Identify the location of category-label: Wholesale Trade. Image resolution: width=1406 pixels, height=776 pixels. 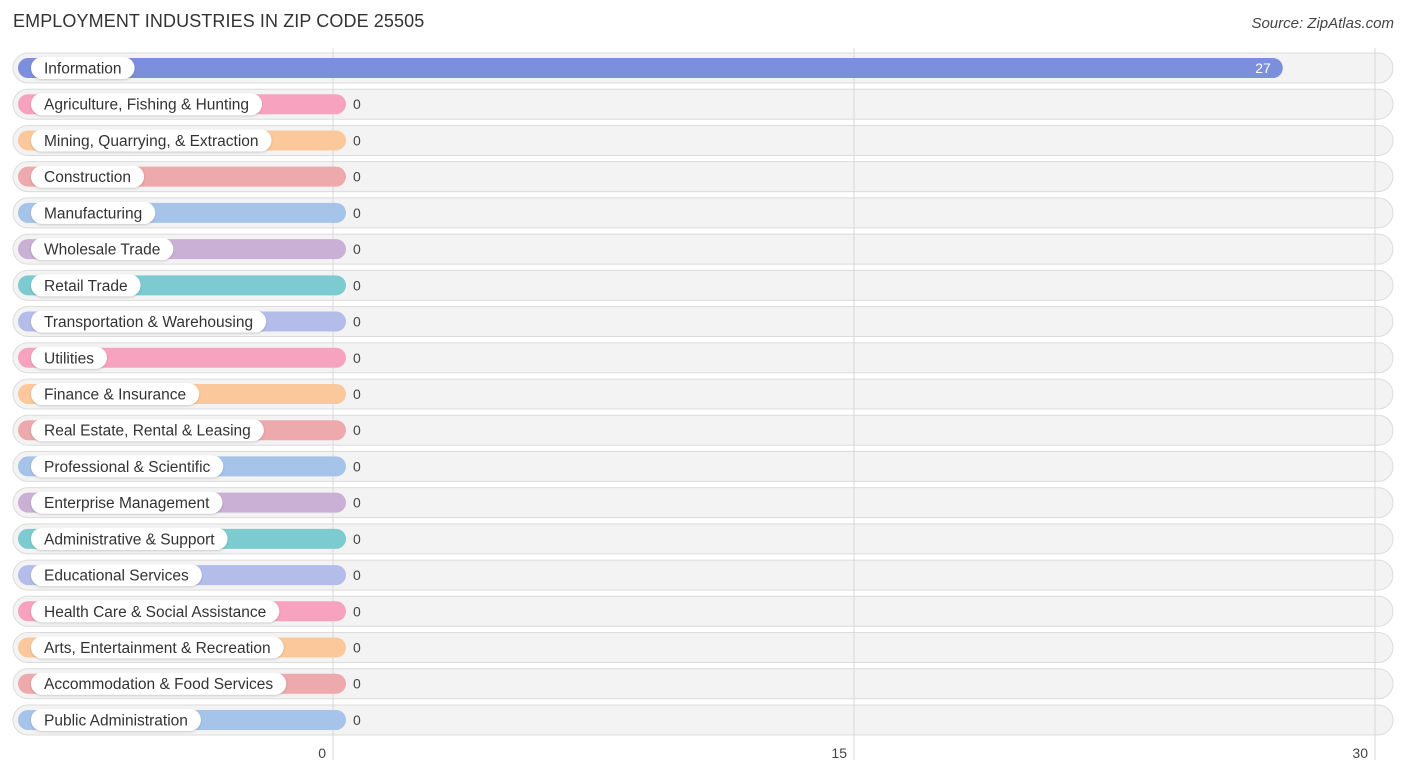
(102, 250).